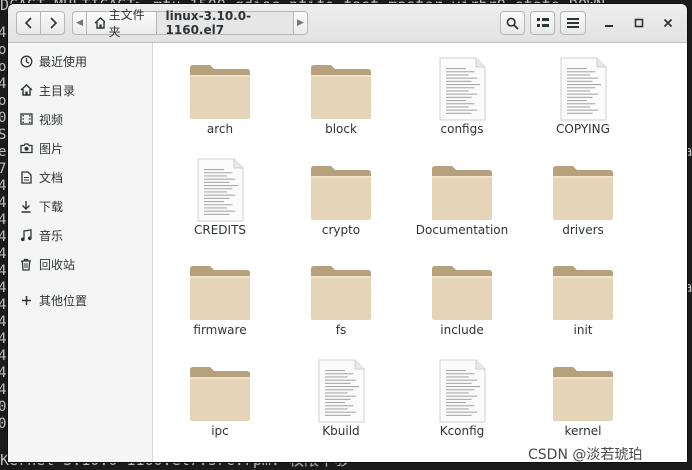 The height and width of the screenshot is (470, 692). What do you see at coordinates (26, 148) in the screenshot?
I see `camera-icon` at bounding box center [26, 148].